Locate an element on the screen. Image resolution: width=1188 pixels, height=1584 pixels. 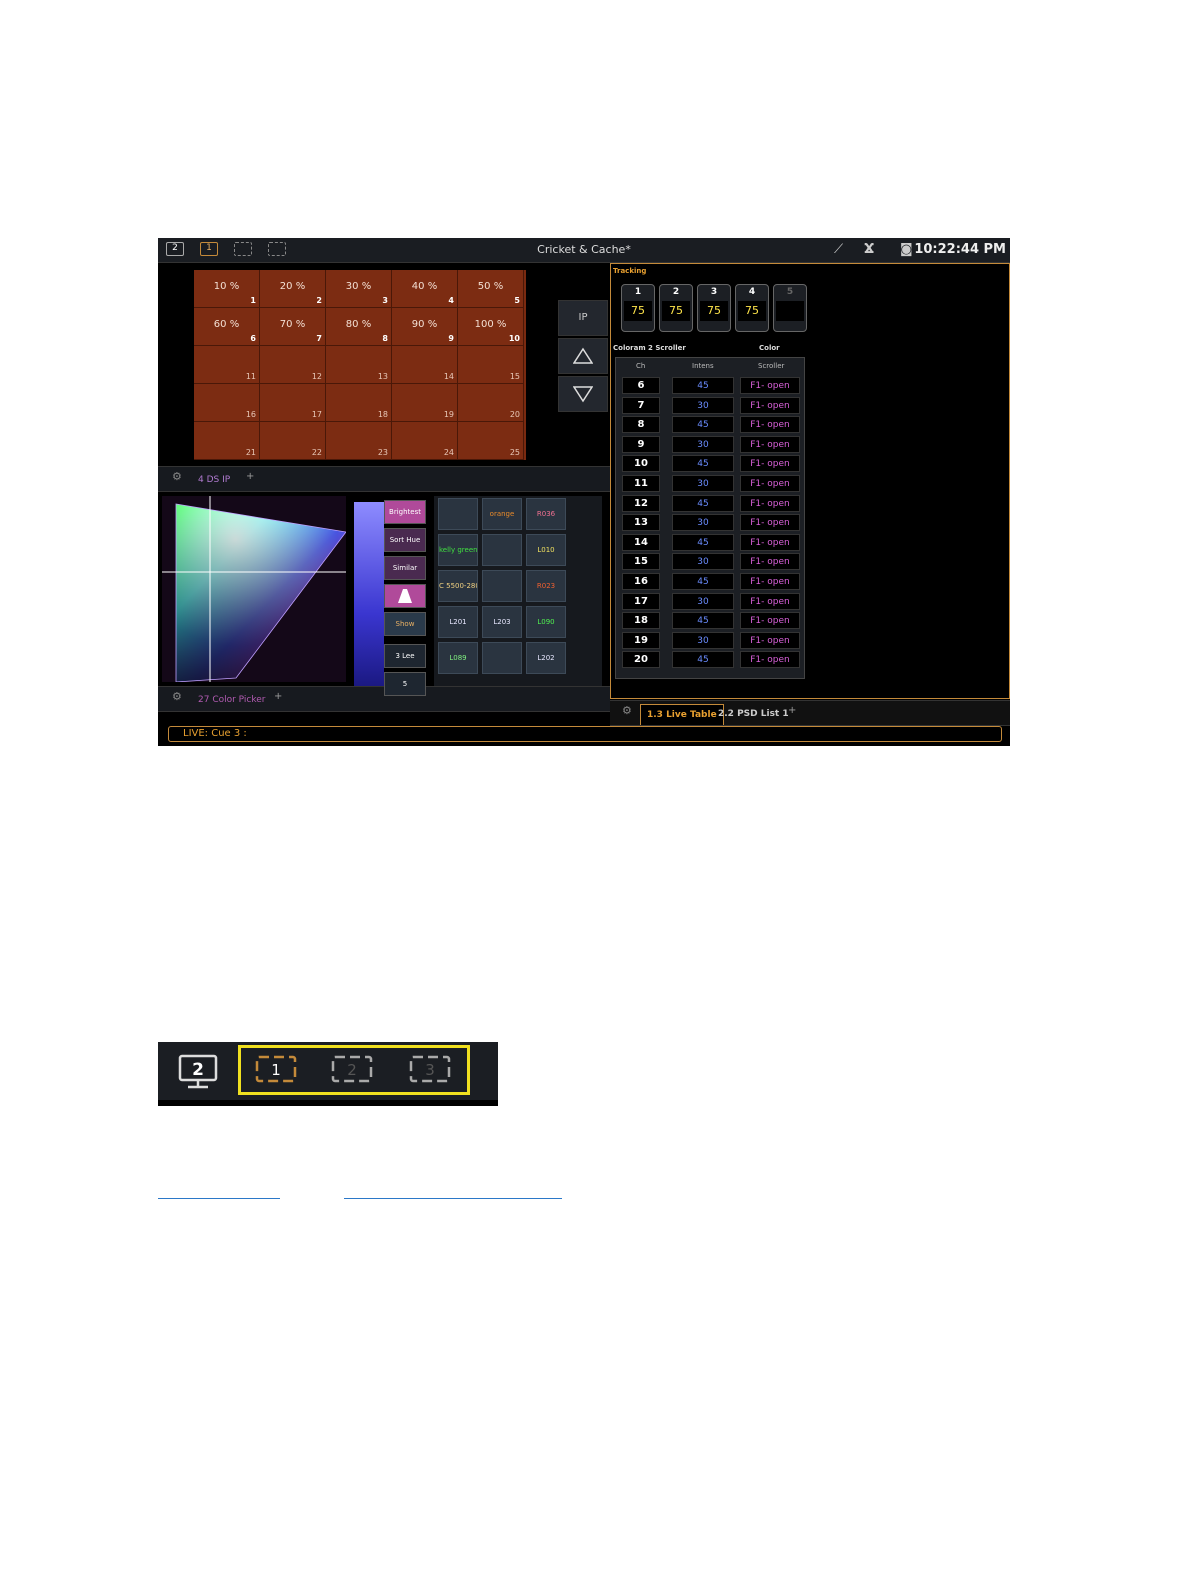
magic-sheet-cell: 22 is located at coordinates (293, 441).